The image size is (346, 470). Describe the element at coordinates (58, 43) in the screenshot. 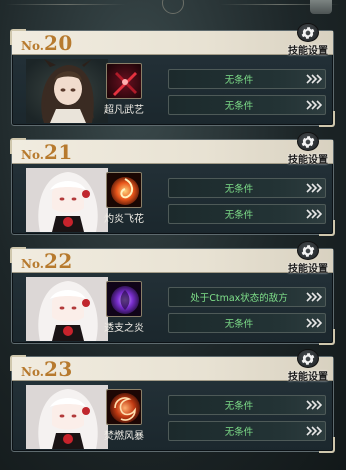

I see `rule-number-value: 20` at that location.